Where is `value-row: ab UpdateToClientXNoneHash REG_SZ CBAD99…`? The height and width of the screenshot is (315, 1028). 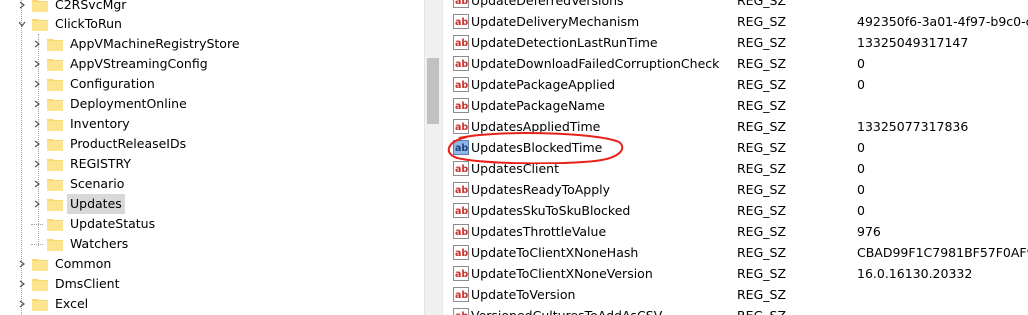 value-row: ab UpdateToClientXNoneHash REG_SZ CBAD99… is located at coordinates (737, 252).